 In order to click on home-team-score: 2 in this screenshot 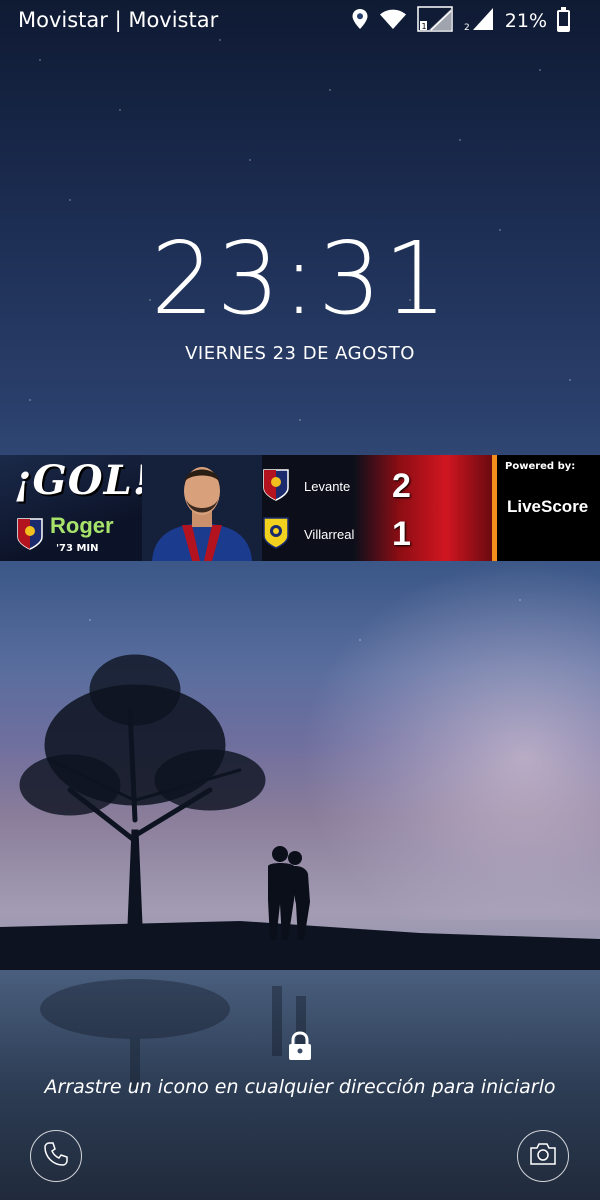, I will do `click(401, 486)`.